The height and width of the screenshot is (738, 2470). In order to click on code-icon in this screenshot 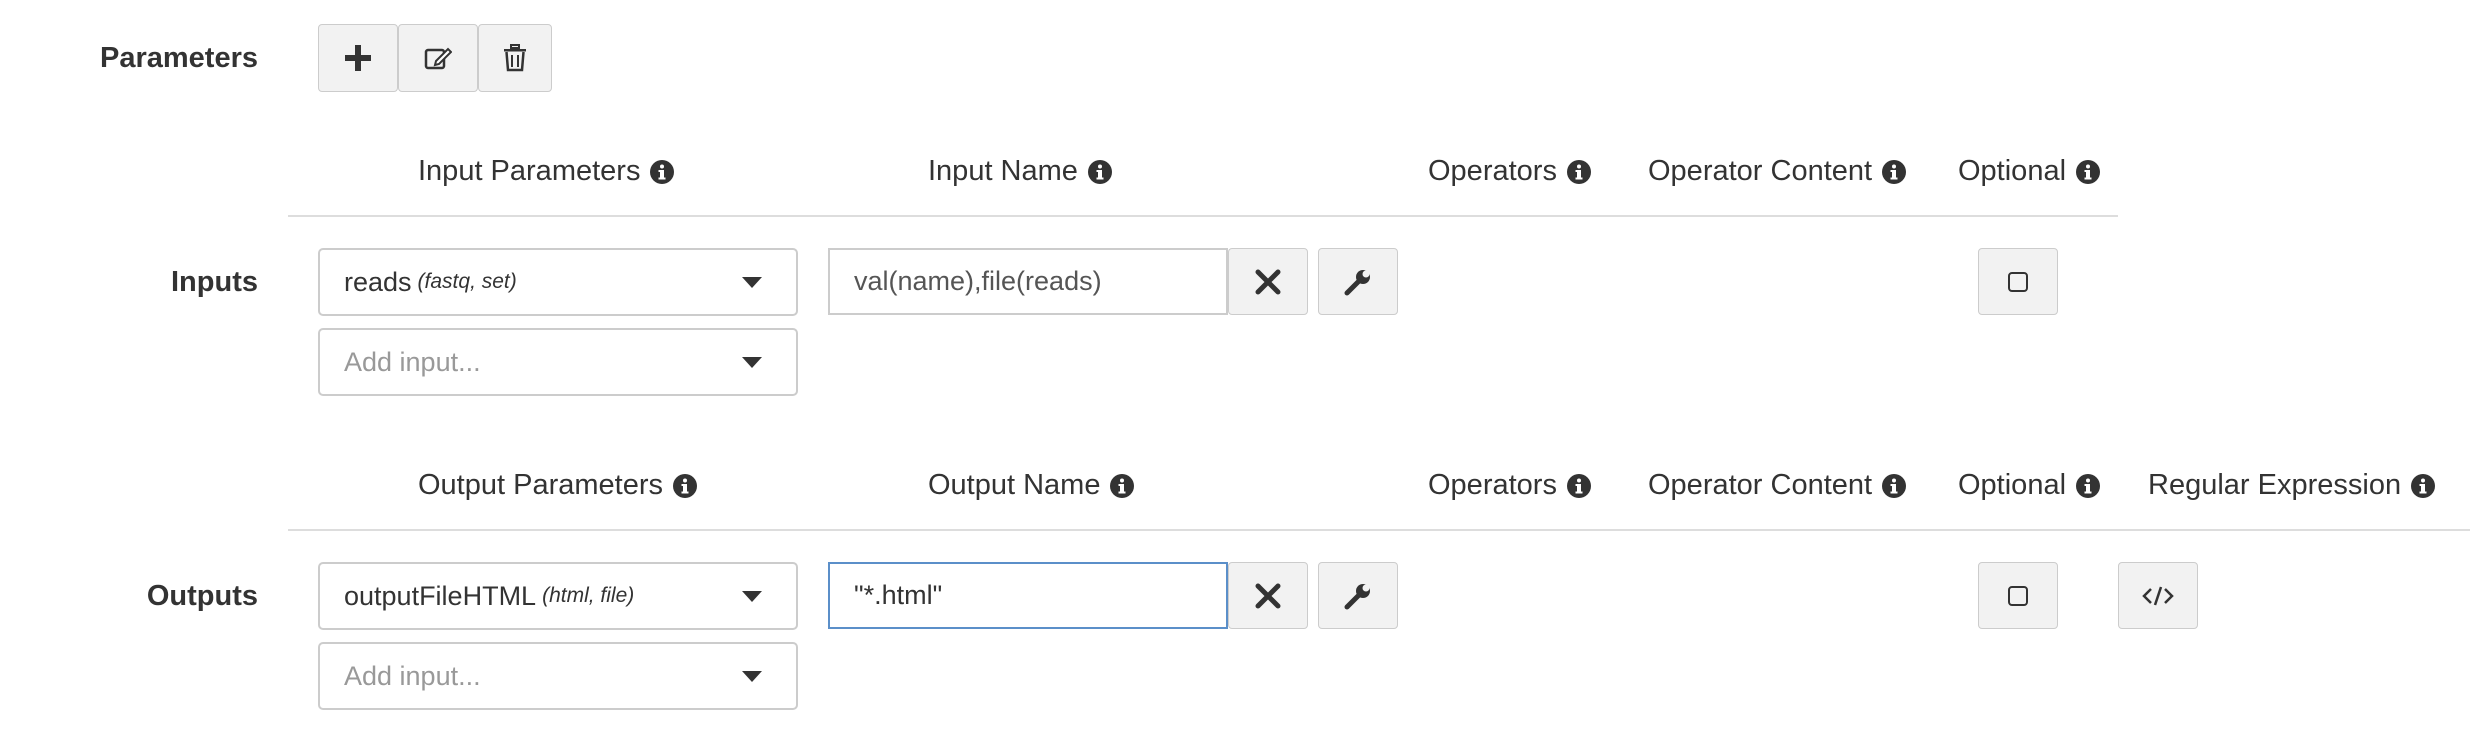, I will do `click(2158, 595)`.